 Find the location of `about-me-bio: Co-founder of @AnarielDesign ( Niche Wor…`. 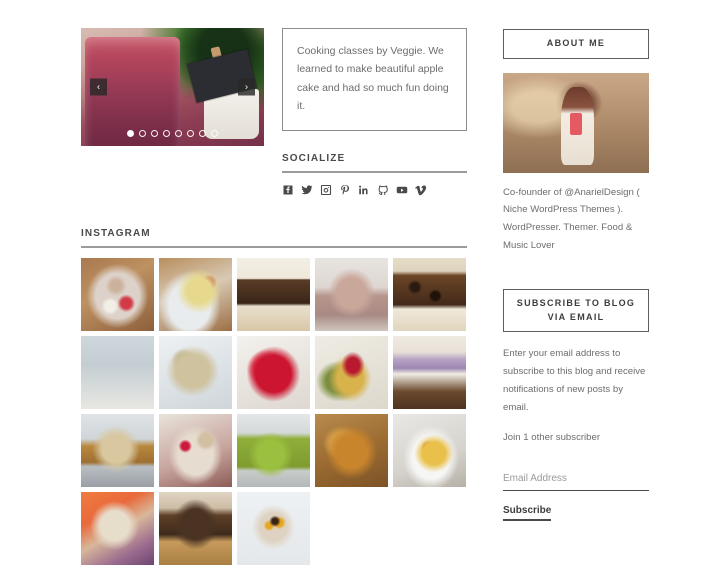

about-me-bio: Co-founder of @AnarielDesign ( Niche Wor… is located at coordinates (571, 218).